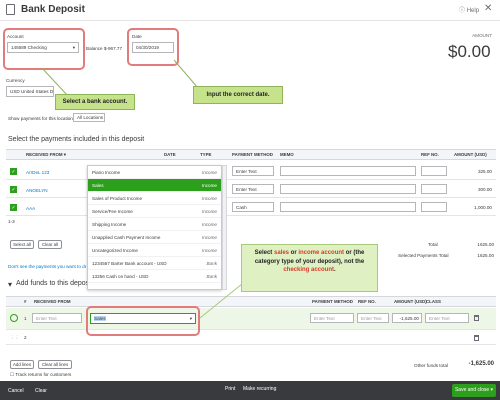 This screenshot has height=400, width=500. Describe the element at coordinates (252, 154) in the screenshot. I see `col-payment-method: PAYMENT METHOD` at that location.